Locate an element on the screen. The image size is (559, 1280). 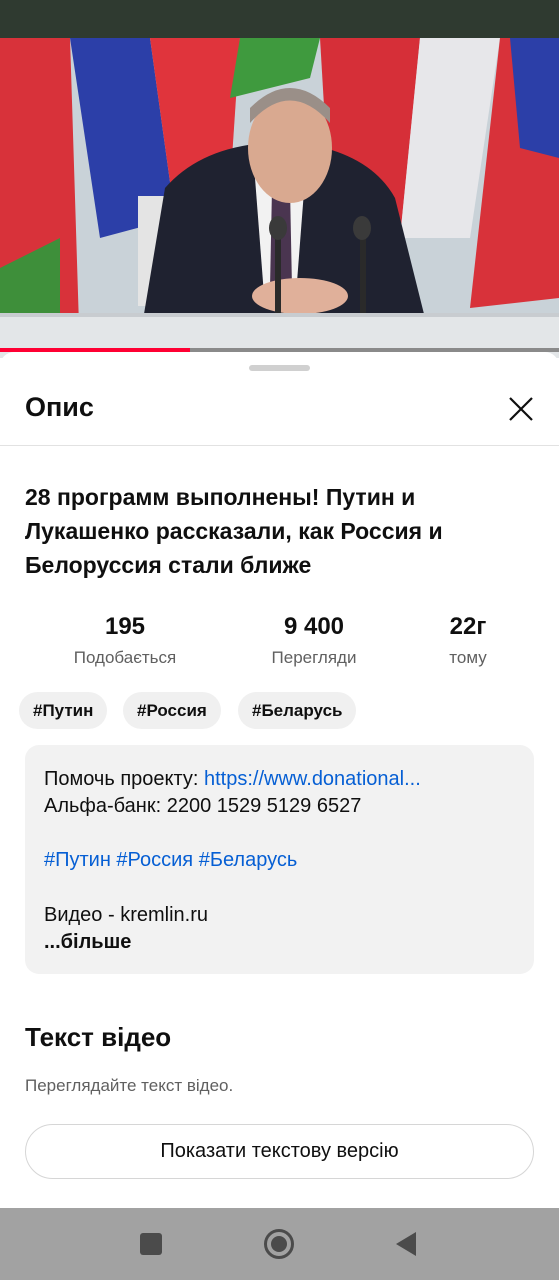
source-line: Видео - kremlin.ru is located at coordinates (126, 915).